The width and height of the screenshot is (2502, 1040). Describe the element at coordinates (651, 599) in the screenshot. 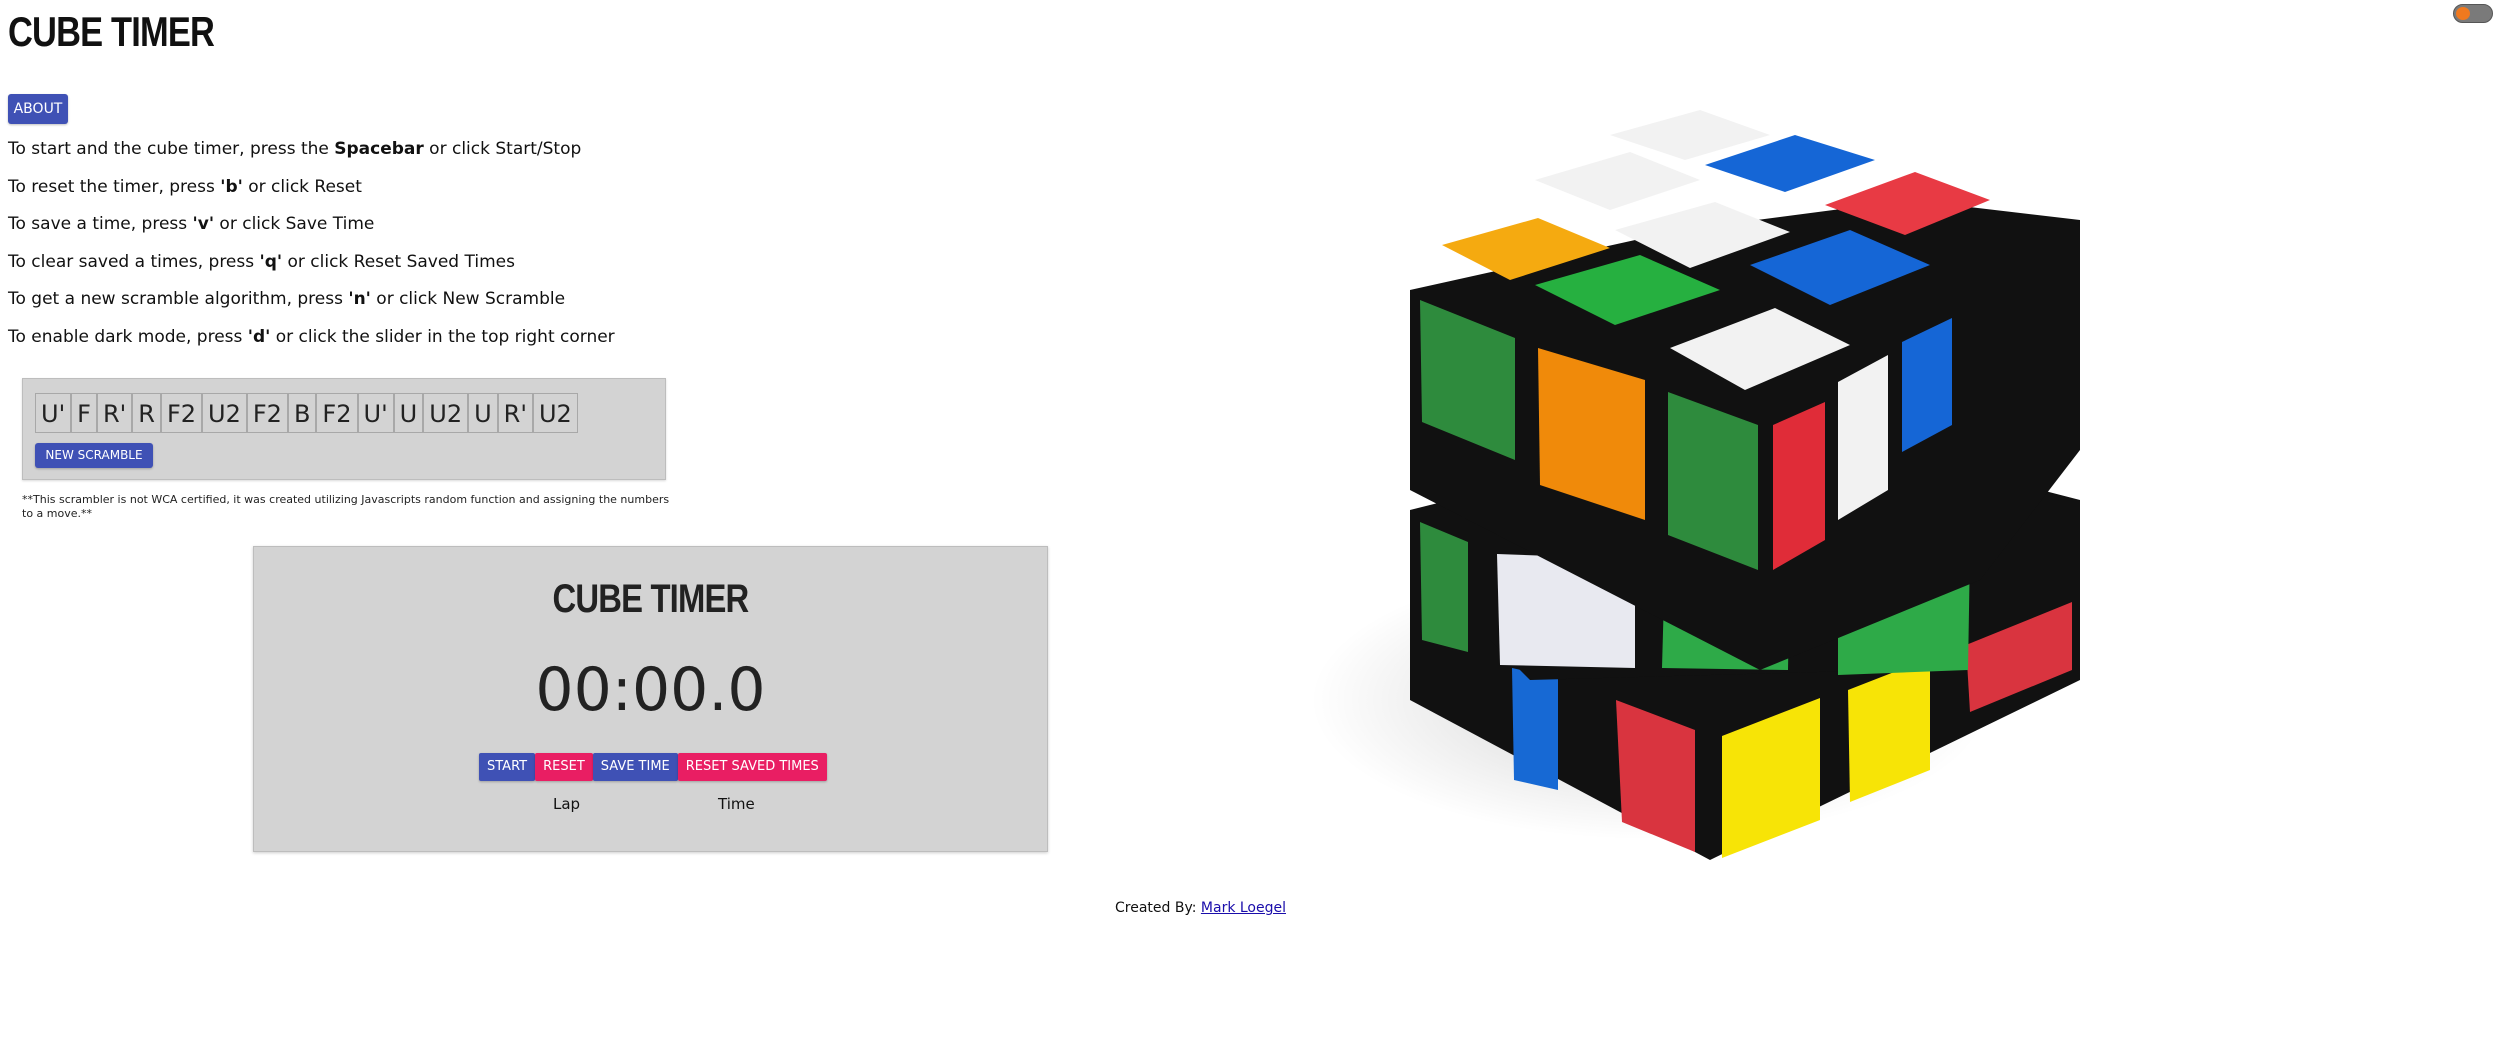

I see `timer-title: CUBE TIMER` at that location.